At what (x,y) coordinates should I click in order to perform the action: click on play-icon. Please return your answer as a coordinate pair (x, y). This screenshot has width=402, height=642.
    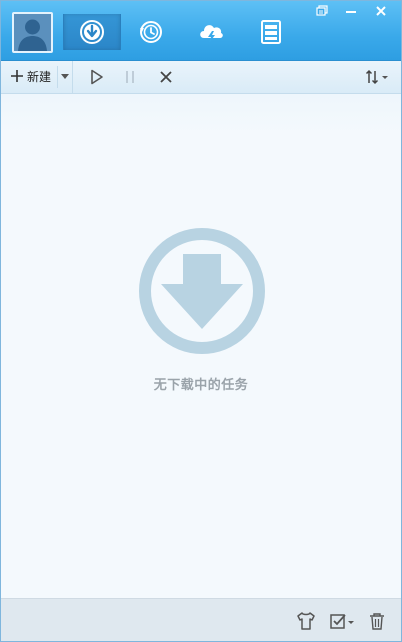
    Looking at the image, I should click on (97, 77).